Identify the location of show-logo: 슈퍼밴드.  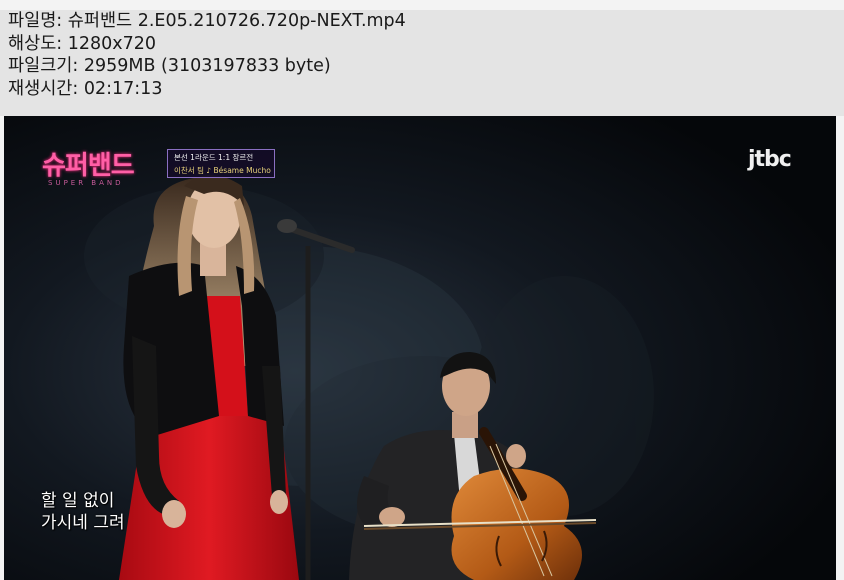
(88, 166).